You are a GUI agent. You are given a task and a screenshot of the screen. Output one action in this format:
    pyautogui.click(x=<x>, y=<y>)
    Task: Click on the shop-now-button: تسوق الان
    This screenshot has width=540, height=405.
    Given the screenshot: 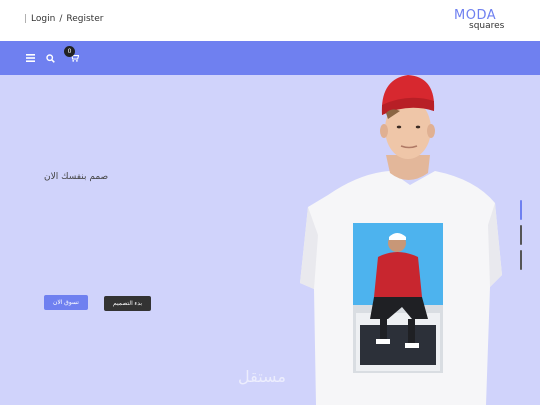 What is the action you would take?
    pyautogui.click(x=66, y=302)
    